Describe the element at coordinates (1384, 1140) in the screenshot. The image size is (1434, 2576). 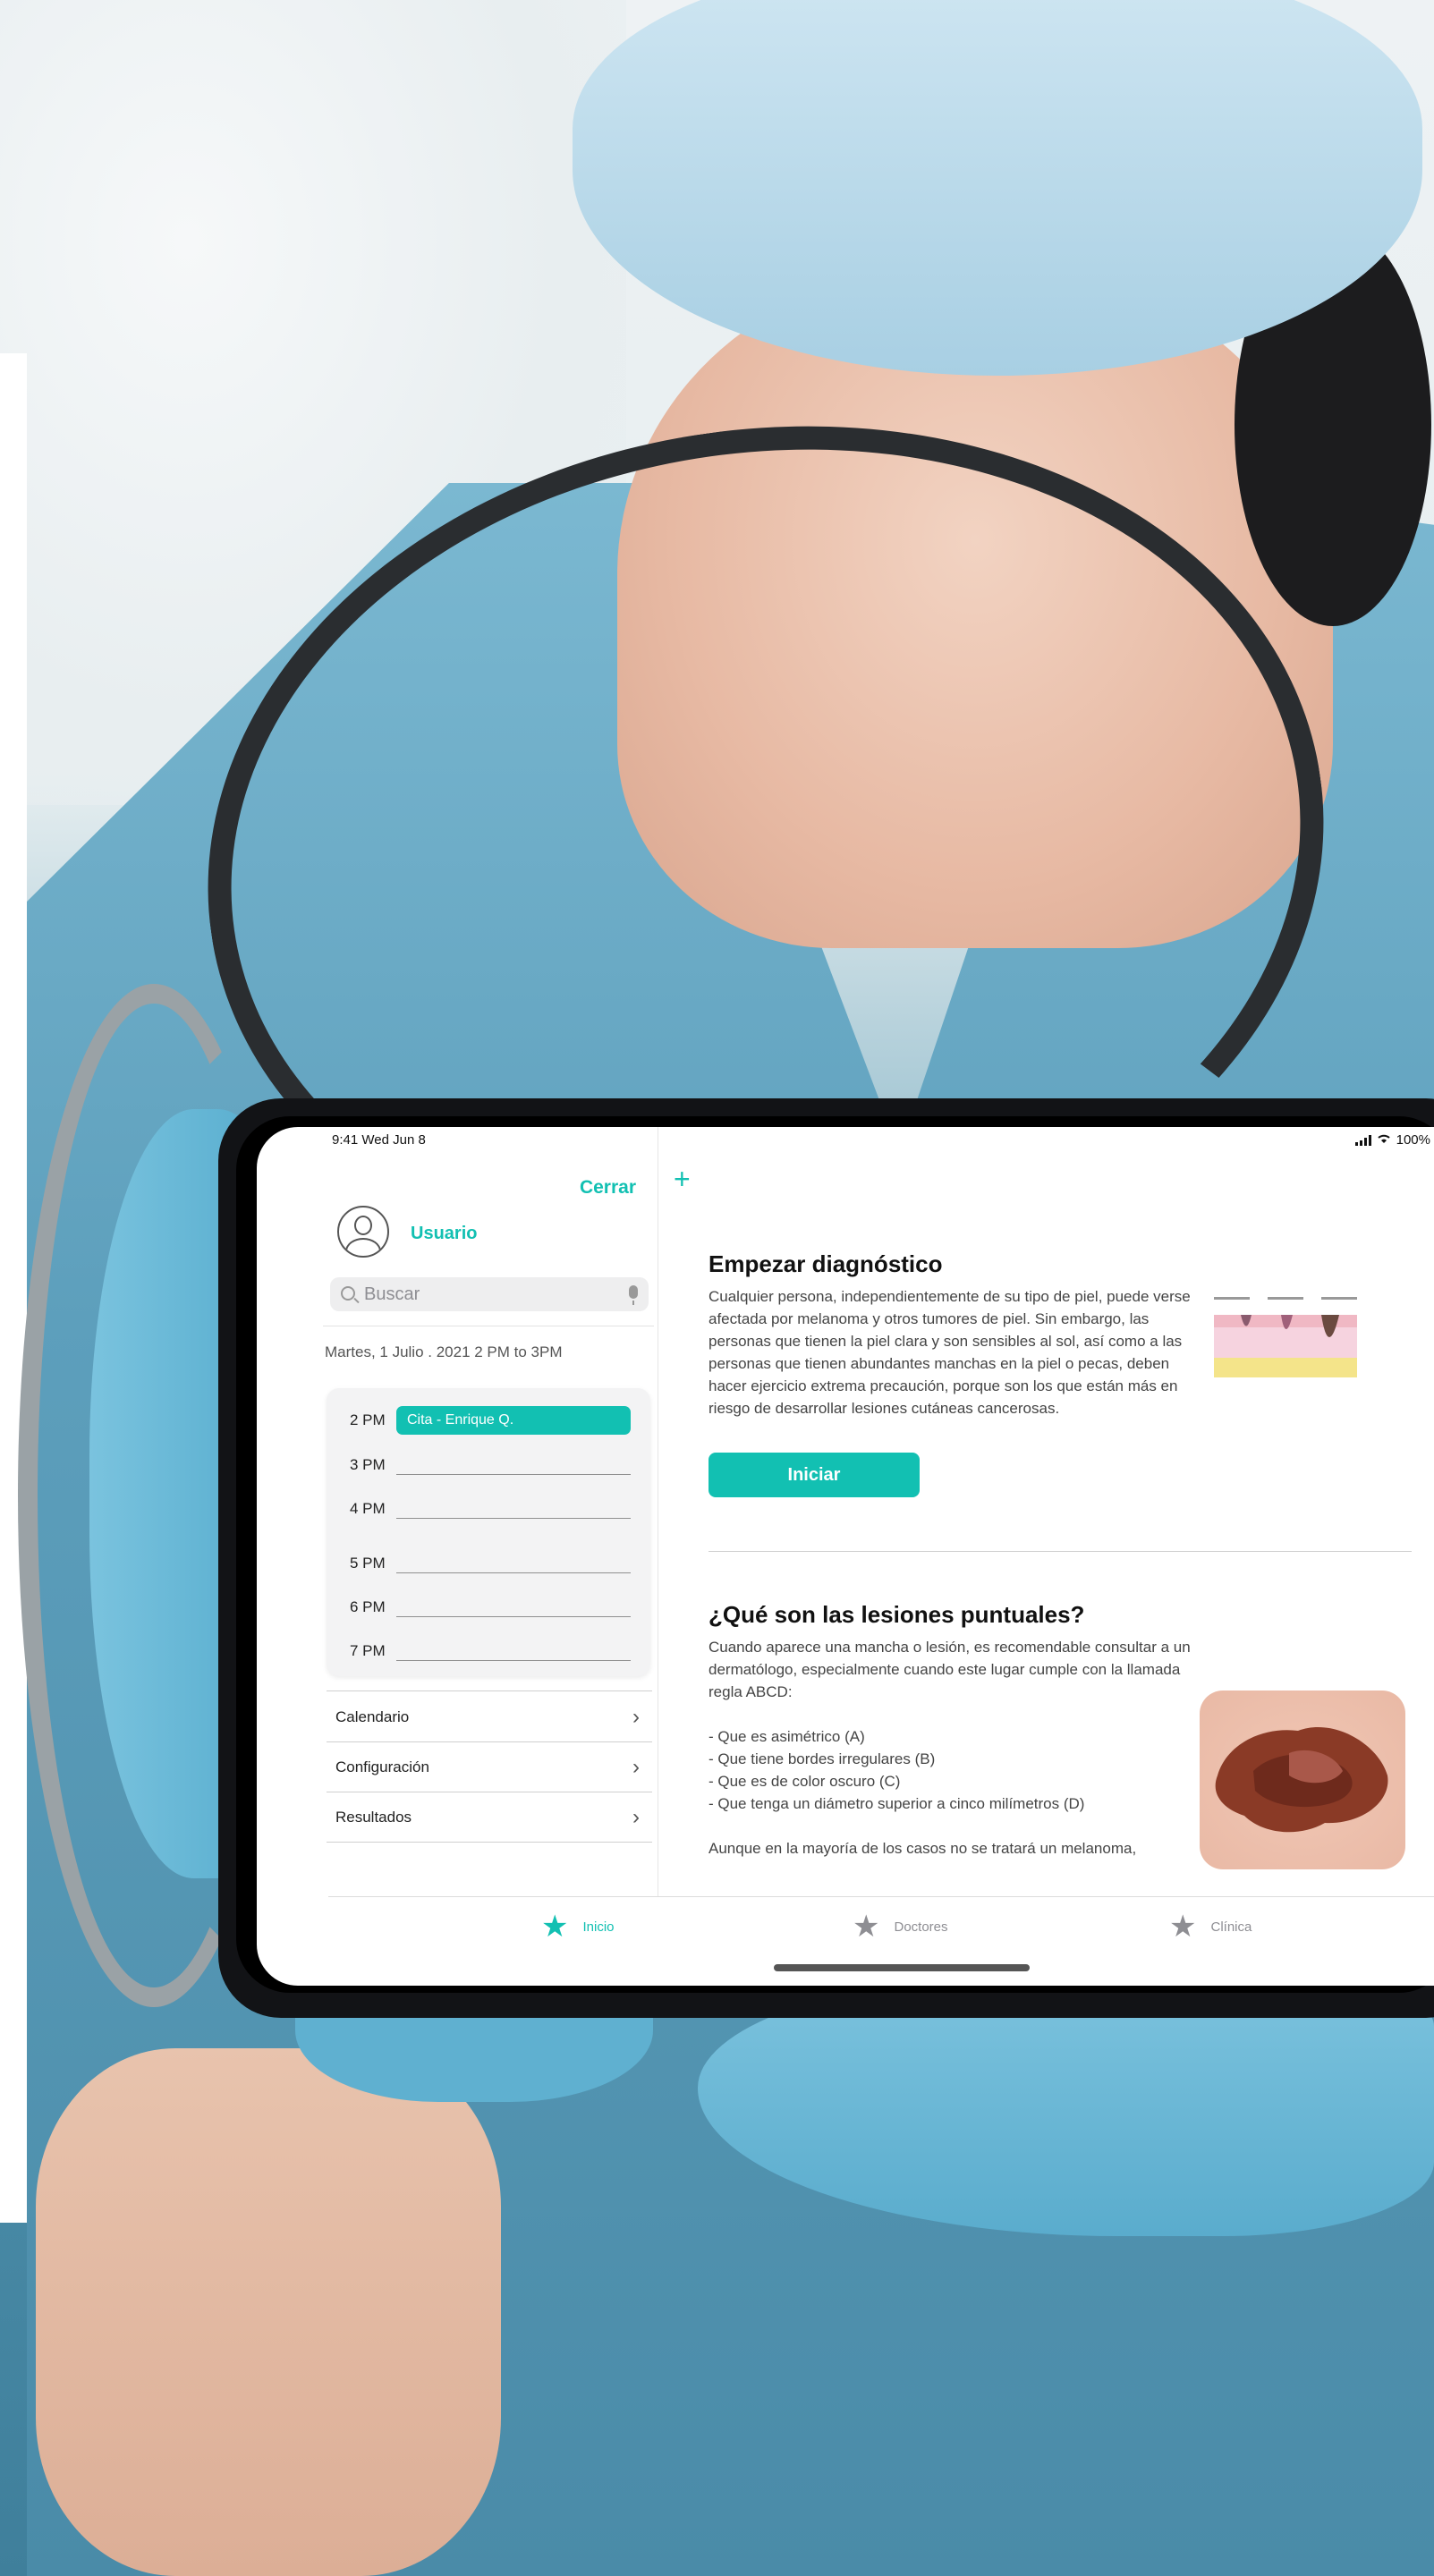
I see `wifi-icon` at that location.